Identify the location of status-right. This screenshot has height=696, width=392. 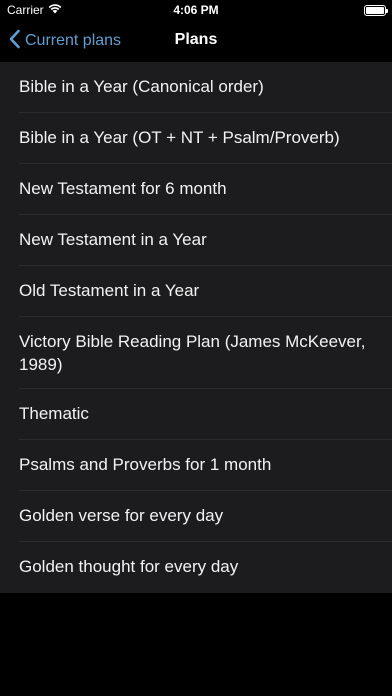
(376, 10).